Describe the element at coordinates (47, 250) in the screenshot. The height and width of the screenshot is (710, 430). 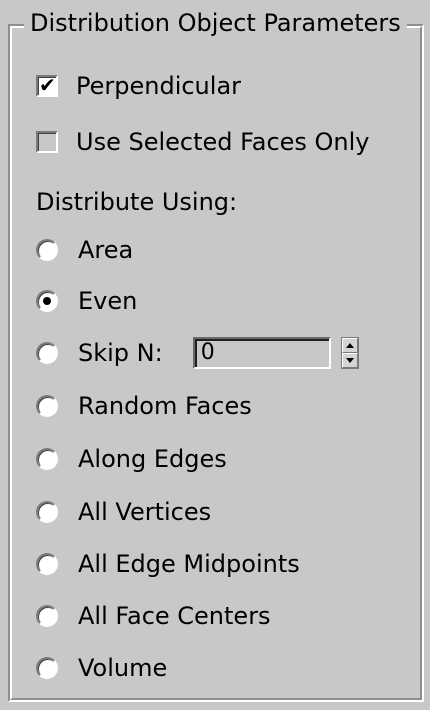
I see `radio-area` at that location.